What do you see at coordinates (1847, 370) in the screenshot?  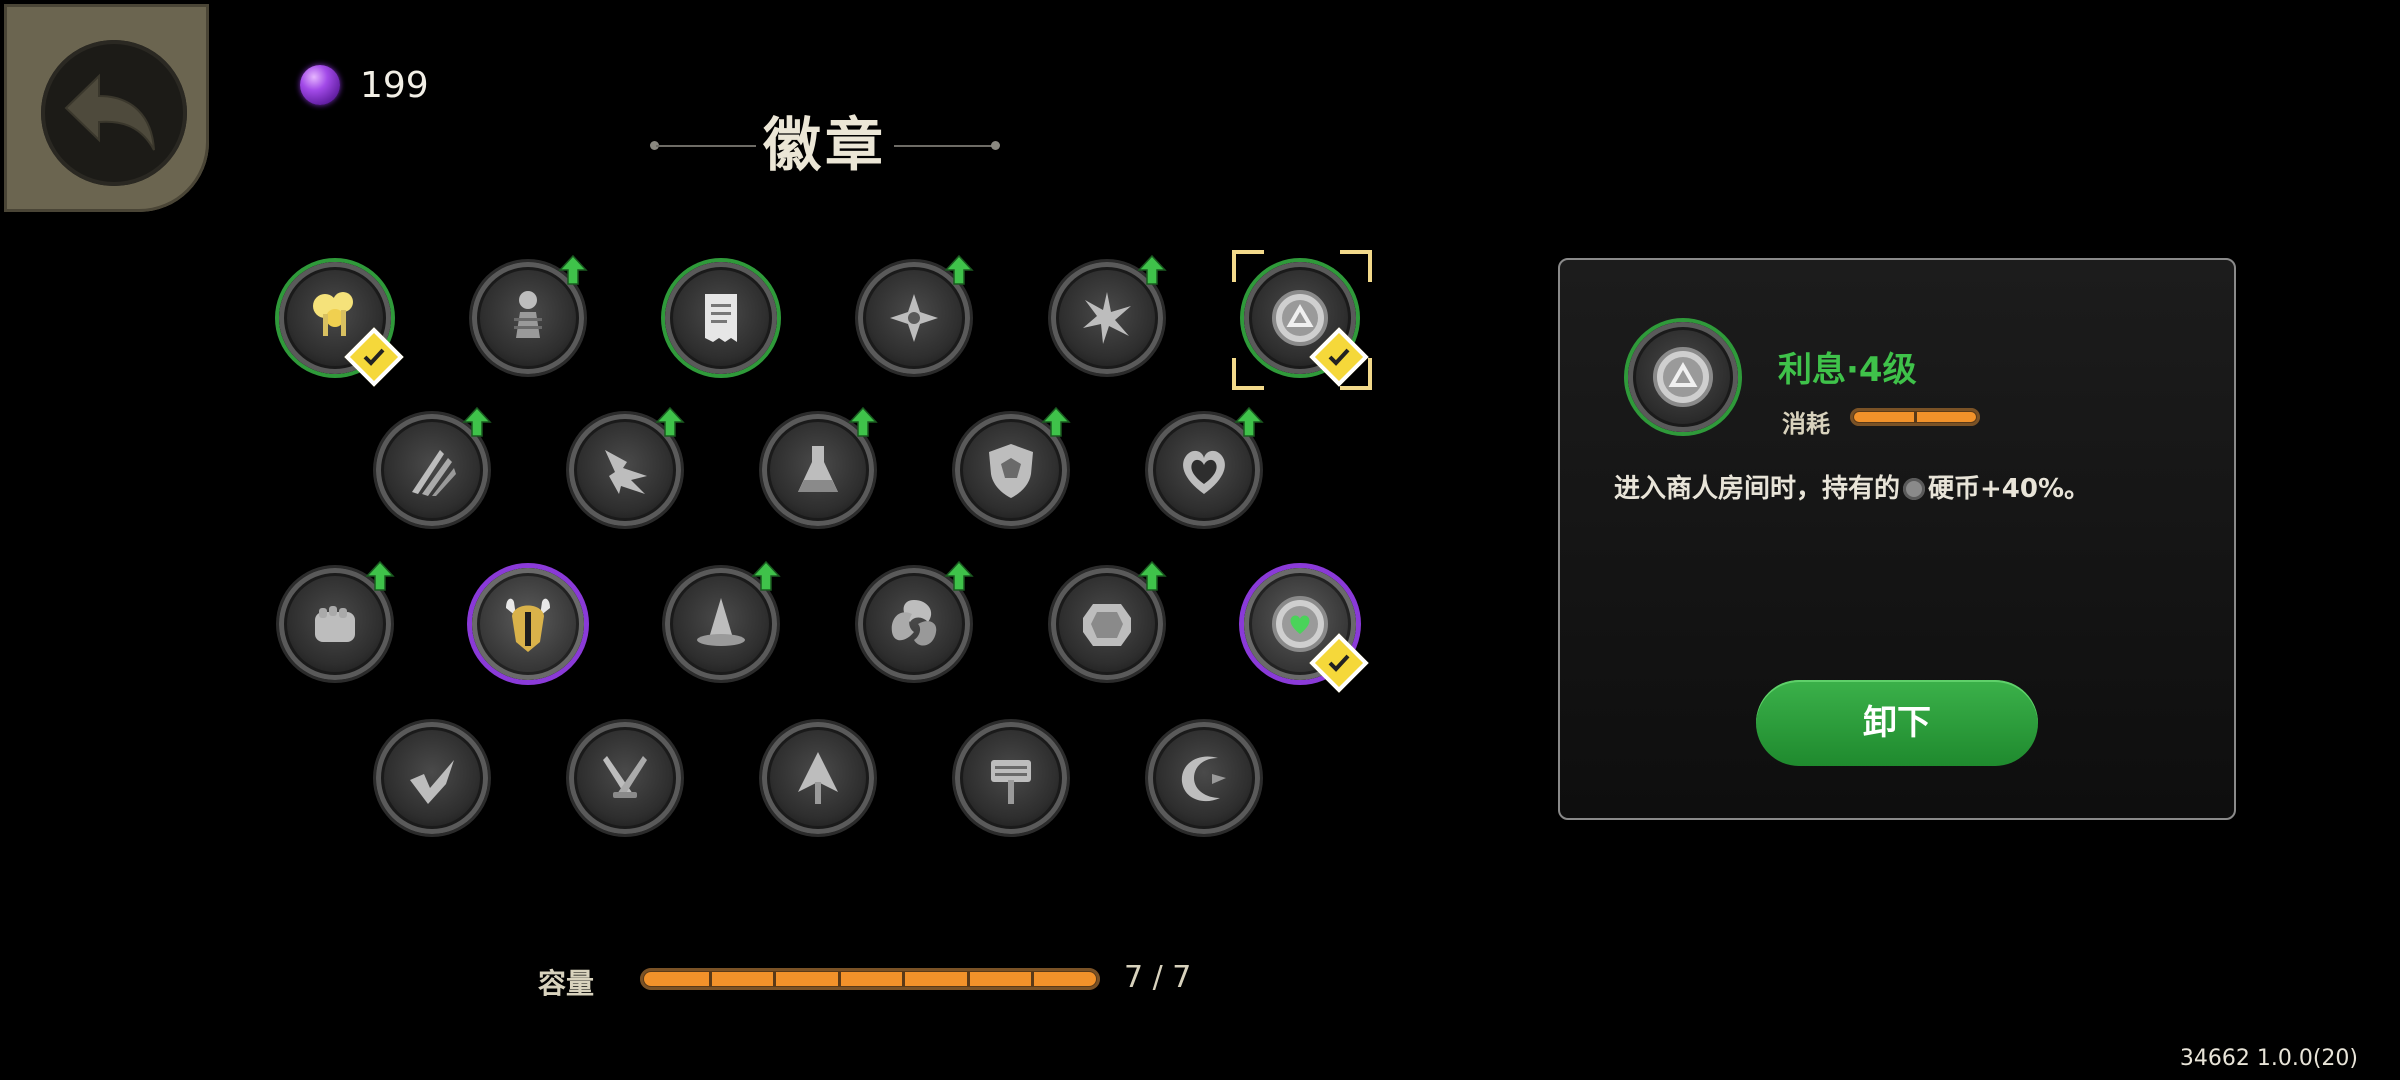 I see `detail-name: 利息·4级` at bounding box center [1847, 370].